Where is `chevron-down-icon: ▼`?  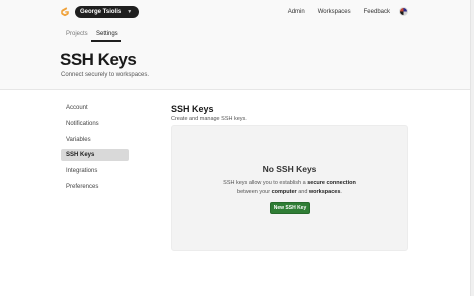 chevron-down-icon: ▼ is located at coordinates (130, 12).